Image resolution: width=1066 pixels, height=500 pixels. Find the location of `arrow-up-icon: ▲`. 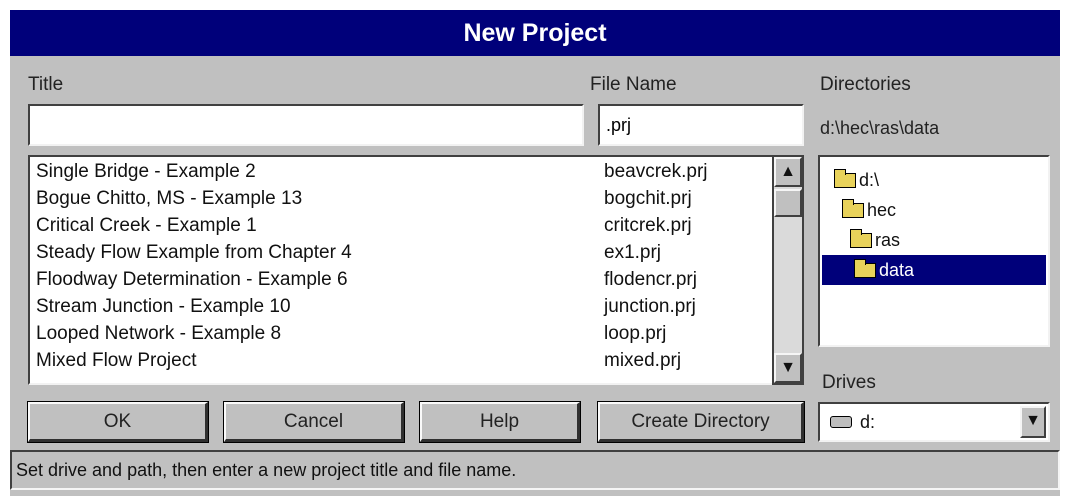

arrow-up-icon: ▲ is located at coordinates (788, 171).